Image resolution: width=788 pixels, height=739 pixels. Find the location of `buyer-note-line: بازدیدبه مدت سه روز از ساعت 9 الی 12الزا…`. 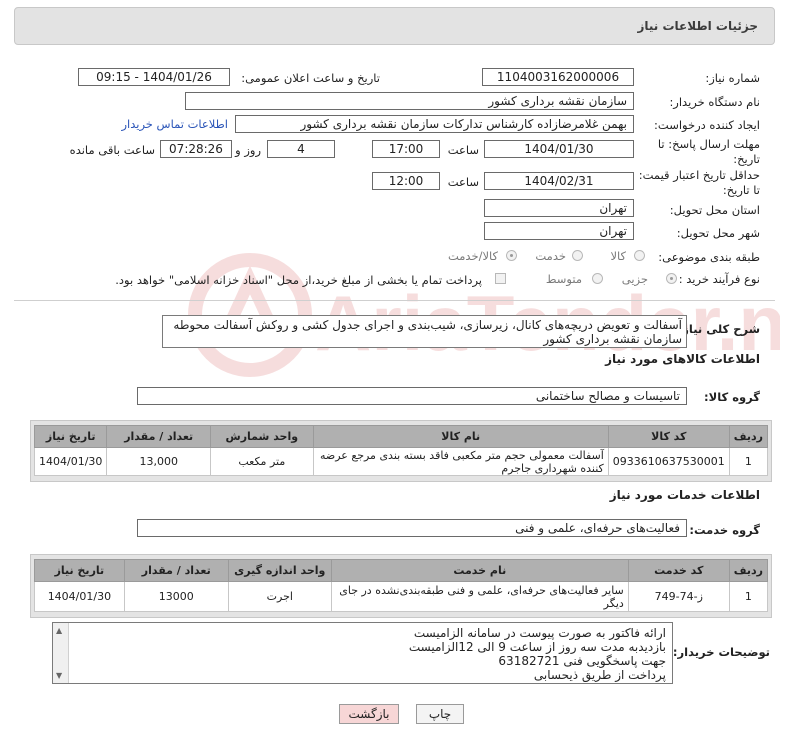

buyer-note-line: بازدیدبه مدت سه روز از ساعت 9 الی 12الزا… is located at coordinates (537, 647).